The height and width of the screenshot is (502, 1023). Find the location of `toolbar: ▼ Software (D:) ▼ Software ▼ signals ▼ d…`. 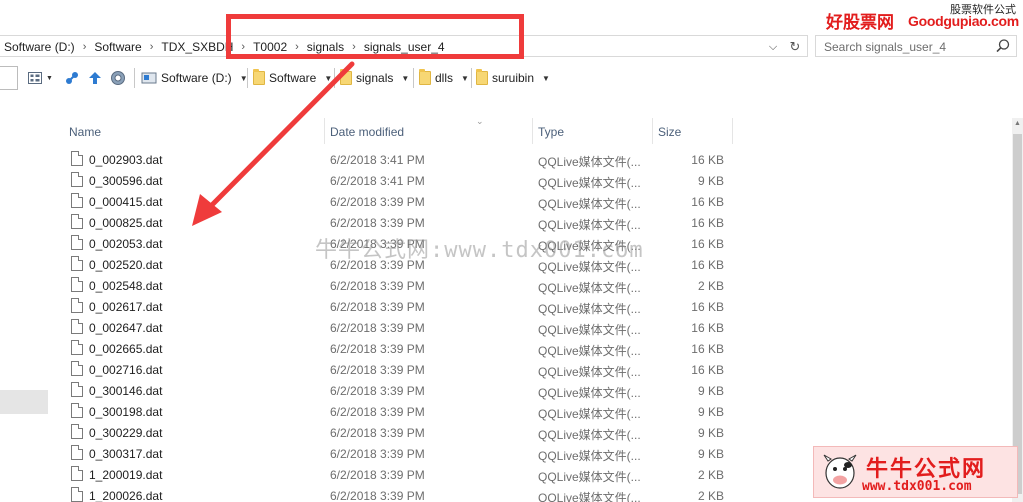

toolbar: ▼ Software (D:) ▼ Software ▼ signals ▼ d… is located at coordinates (511, 78).